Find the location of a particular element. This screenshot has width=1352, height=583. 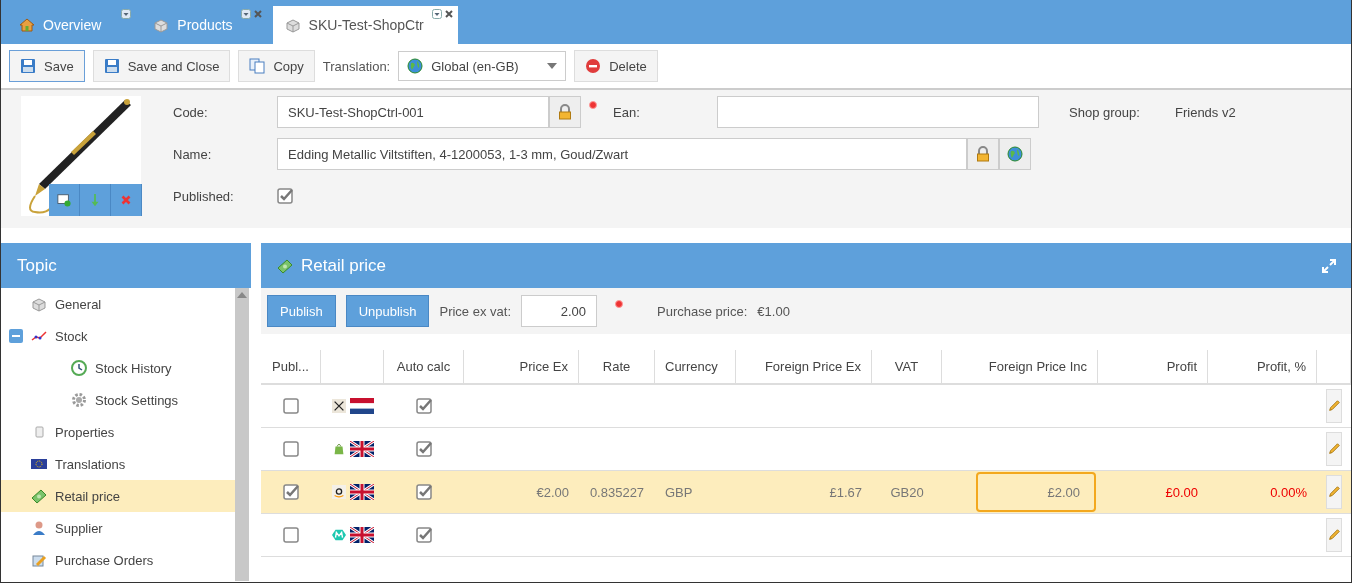

translation-dropdown: Global (en-GB) is located at coordinates (482, 66).